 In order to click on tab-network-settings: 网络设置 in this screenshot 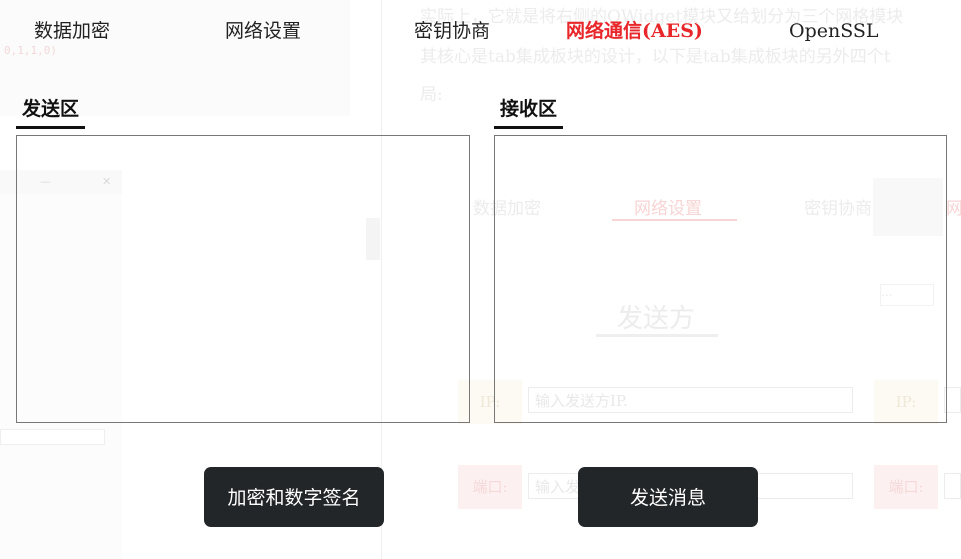, I will do `click(263, 31)`.